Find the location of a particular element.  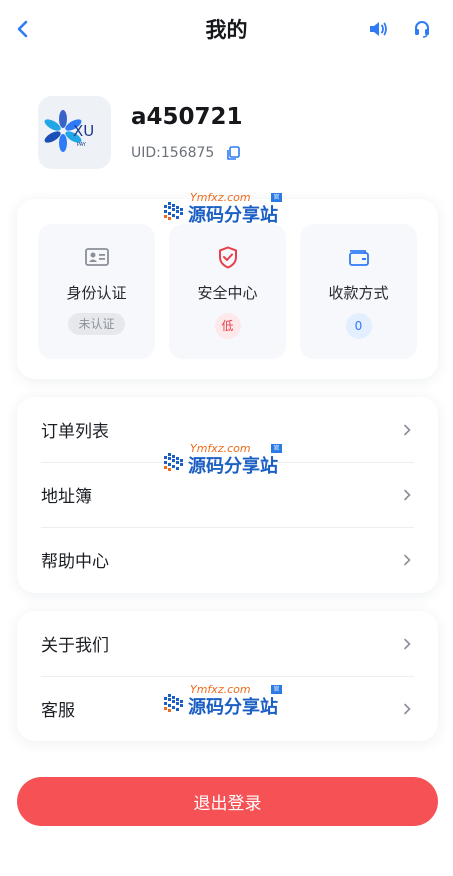

menu-item-label: 客服 is located at coordinates (58, 711).